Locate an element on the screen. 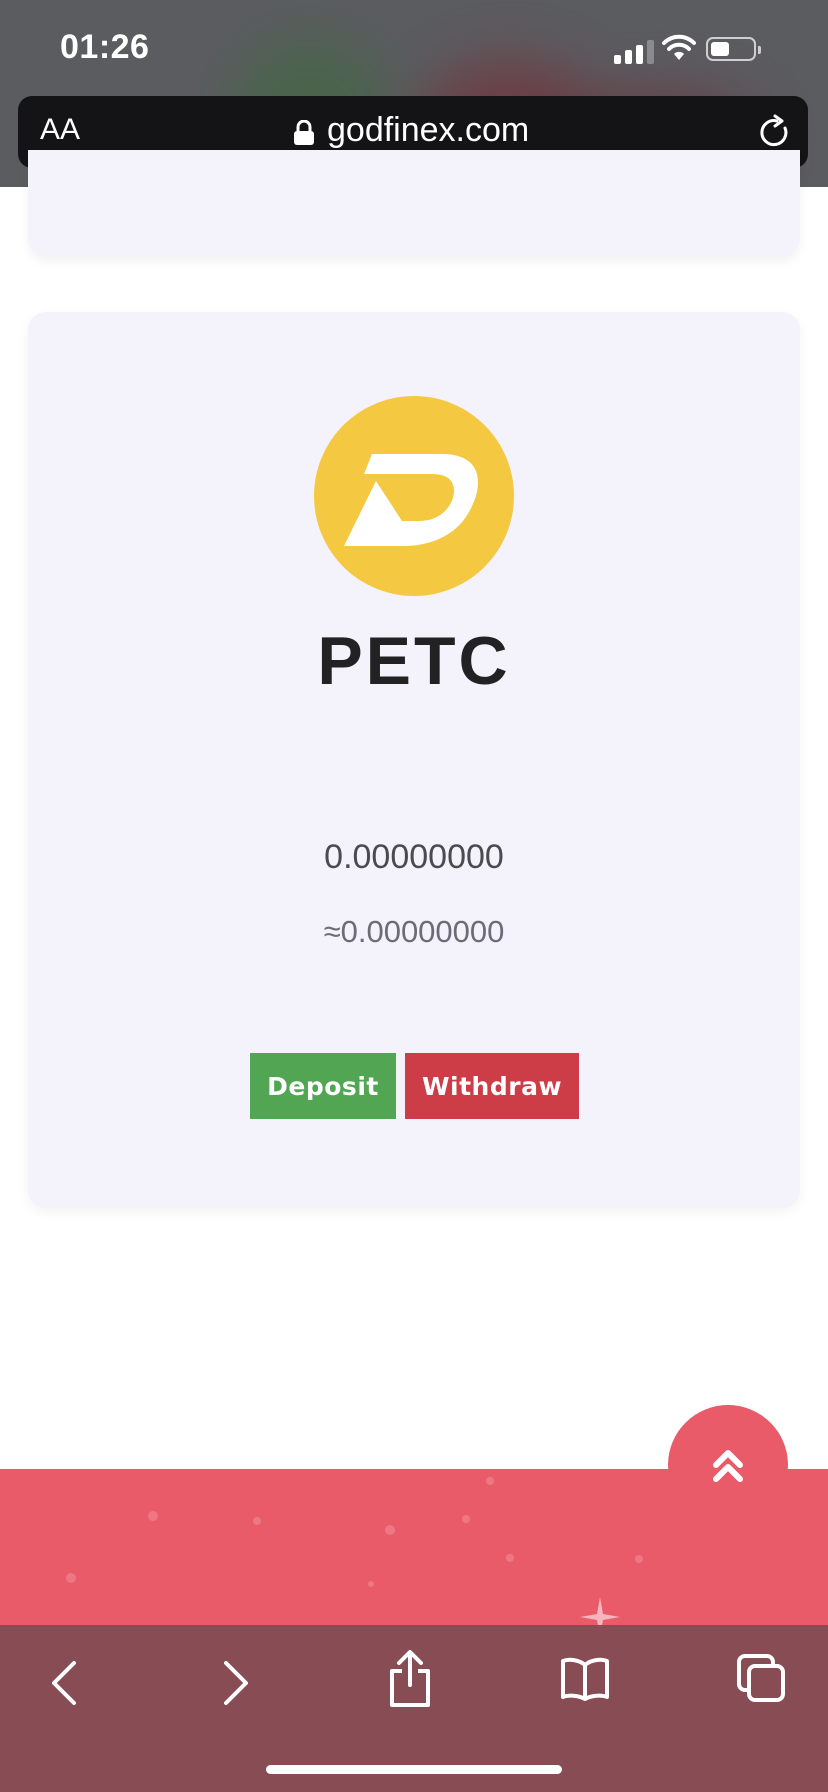 The width and height of the screenshot is (828, 1792). withdraw-button: Withdraw is located at coordinates (492, 1086).